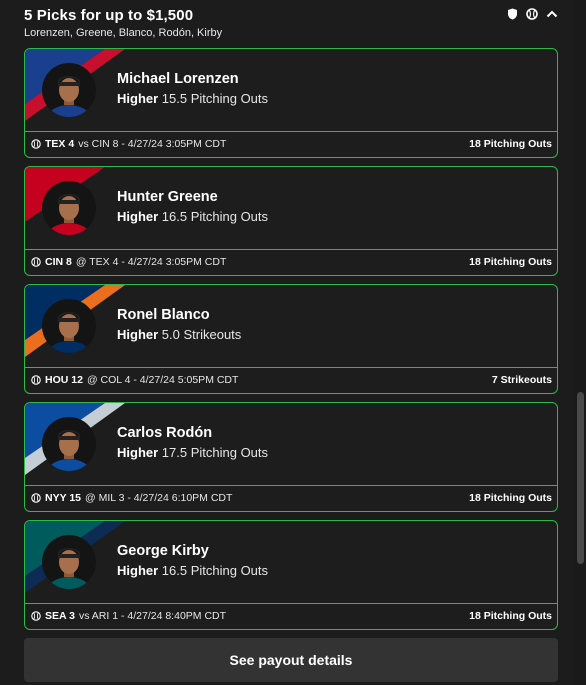 The image size is (586, 685). I want to click on game-matchup: vs CIN 8 - 4/27/24 3:05PM CDT, so click(152, 144).